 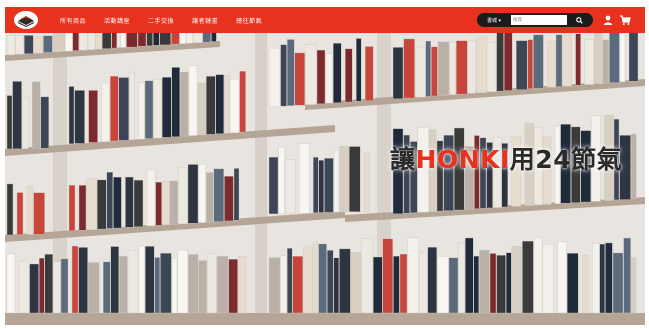 What do you see at coordinates (205, 20) in the screenshot?
I see `nav-reader-books: 讓者鏈書` at bounding box center [205, 20].